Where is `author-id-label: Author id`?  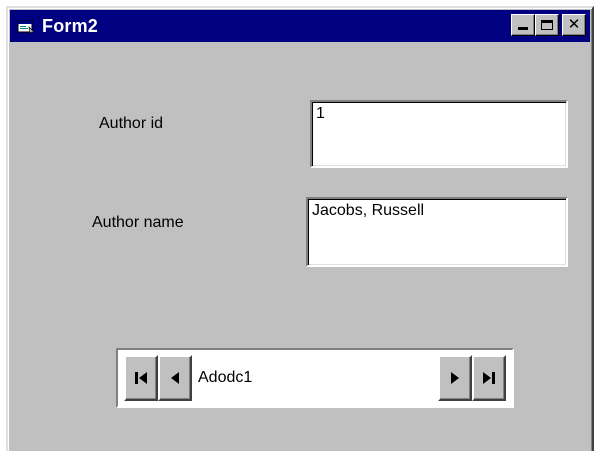
author-id-label: Author id is located at coordinates (131, 123).